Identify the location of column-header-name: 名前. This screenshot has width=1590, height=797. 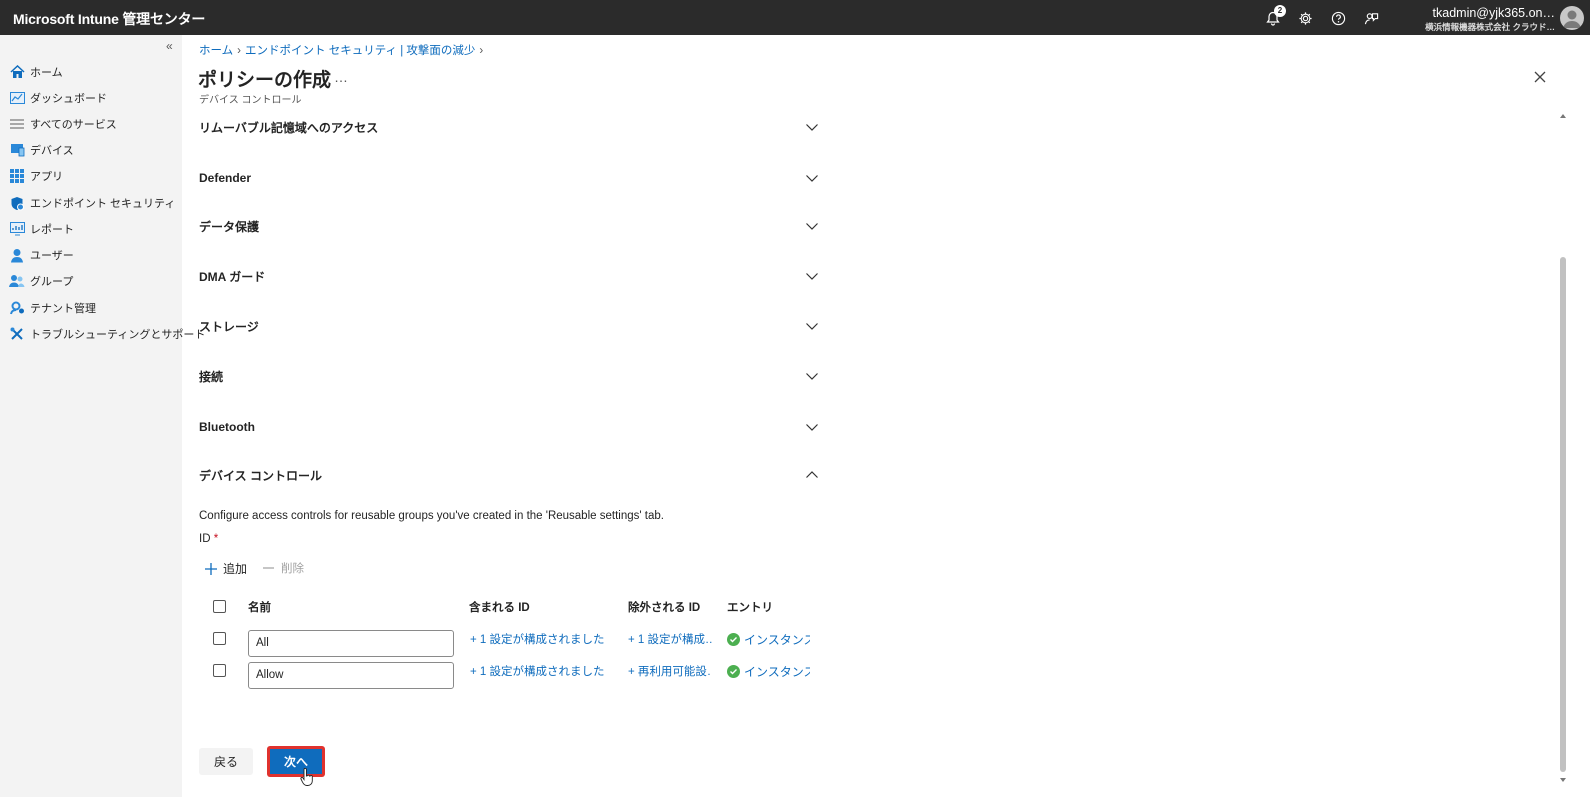
(259, 607).